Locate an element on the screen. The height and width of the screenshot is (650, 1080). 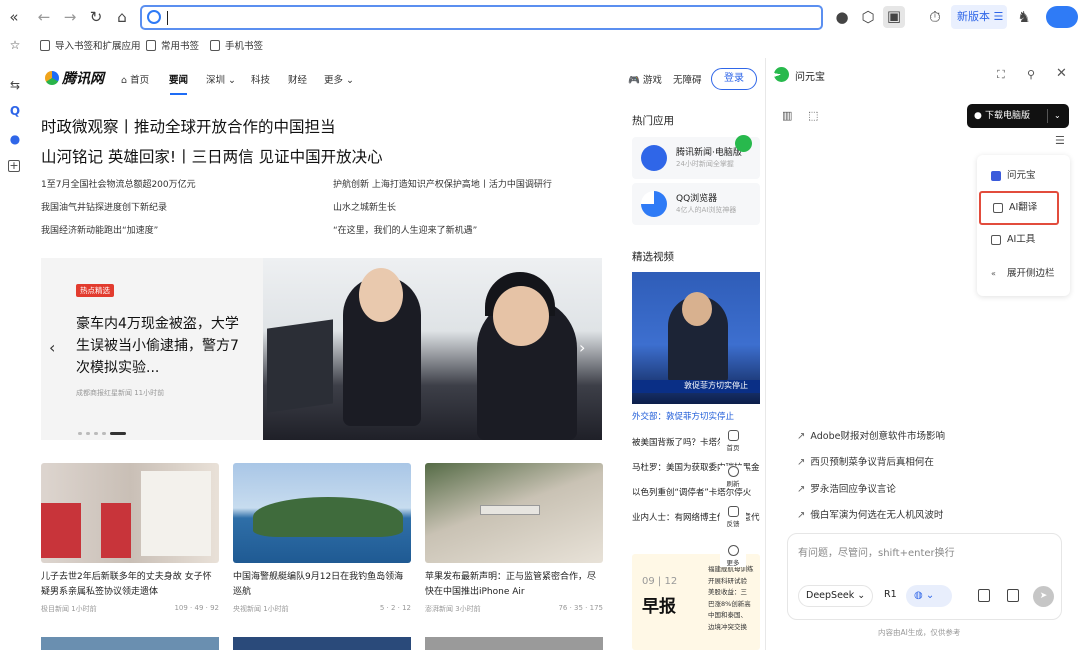
nav-finance: 财经 is located at coordinates (297, 79).